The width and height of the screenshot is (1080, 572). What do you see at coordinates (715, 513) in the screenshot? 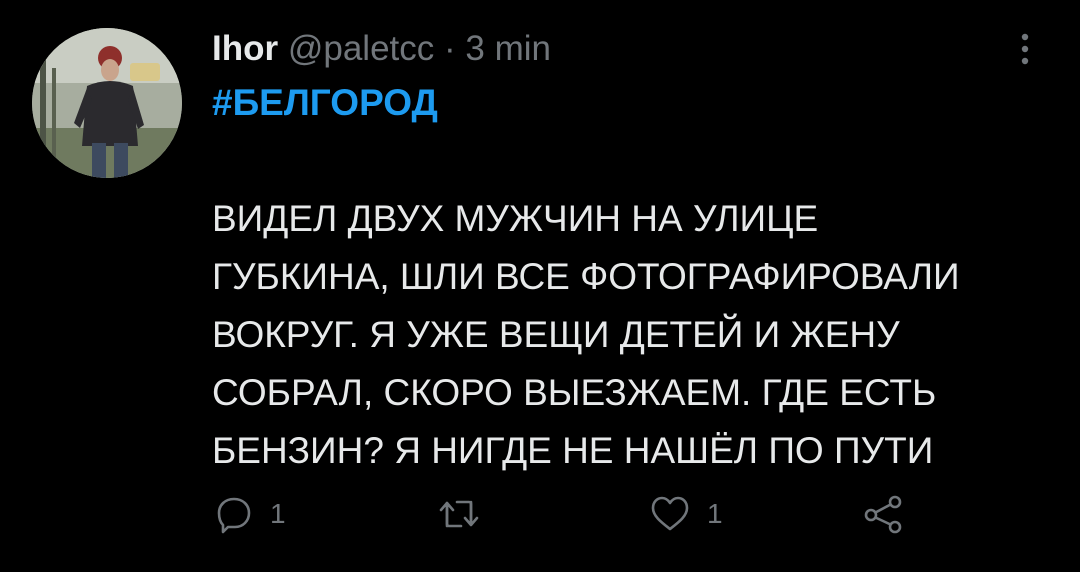
I see `like-count: 1` at bounding box center [715, 513].